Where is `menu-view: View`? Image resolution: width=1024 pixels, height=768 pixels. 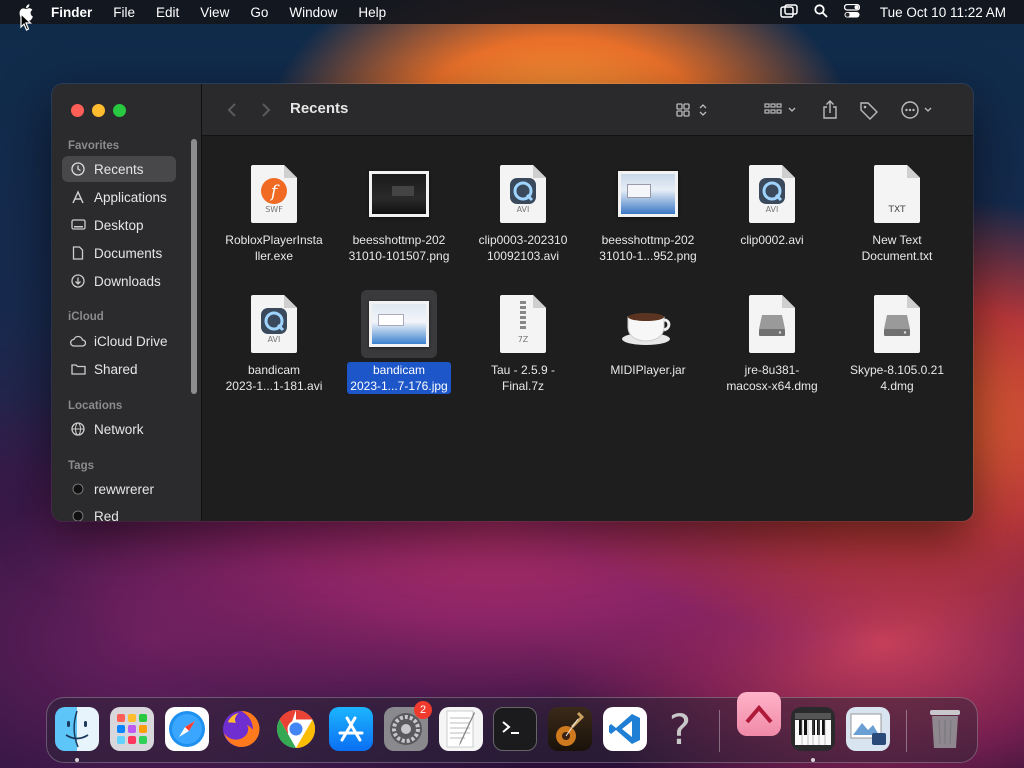
menu-view: View is located at coordinates (214, 12).